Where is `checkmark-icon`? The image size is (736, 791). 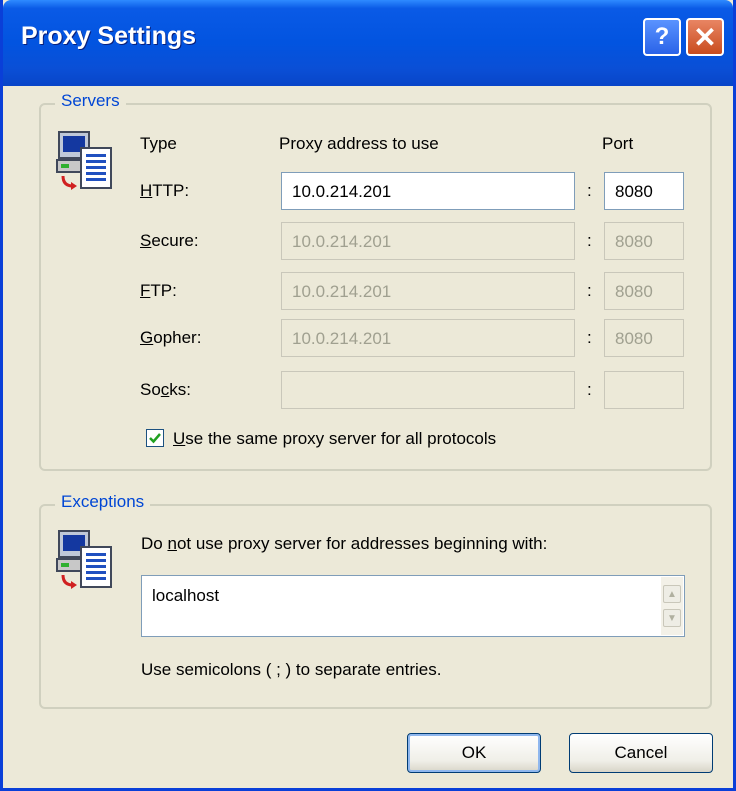
checkmark-icon is located at coordinates (155, 438).